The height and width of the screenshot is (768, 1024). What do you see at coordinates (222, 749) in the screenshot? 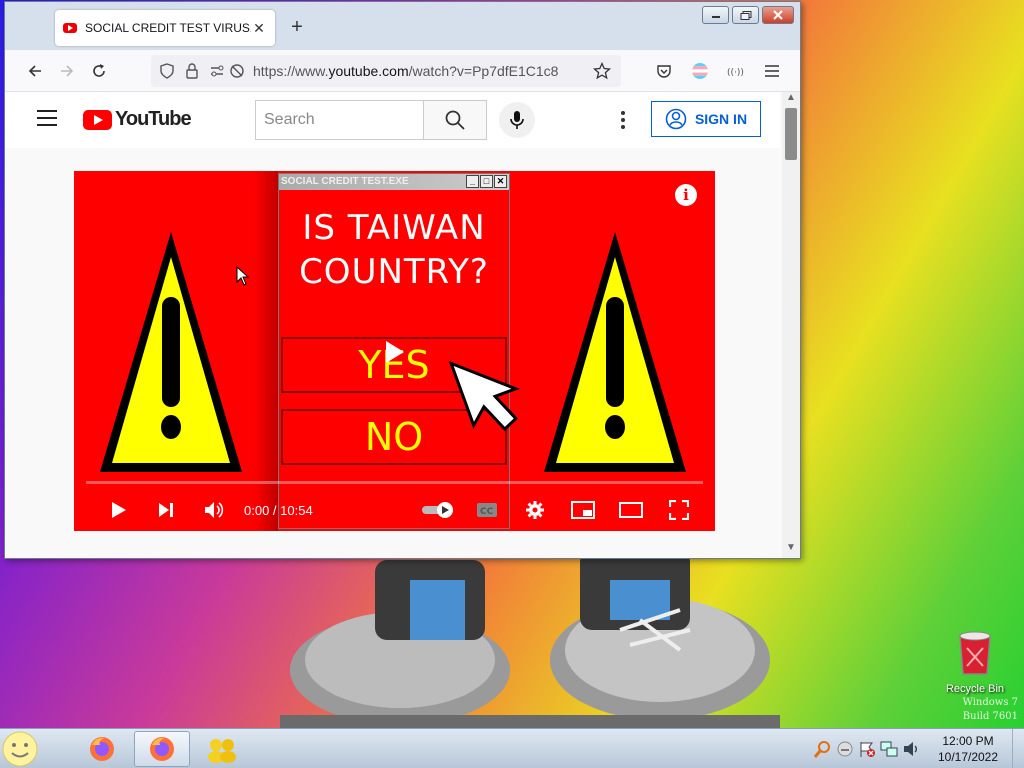
I see `taskbar-users-app` at bounding box center [222, 749].